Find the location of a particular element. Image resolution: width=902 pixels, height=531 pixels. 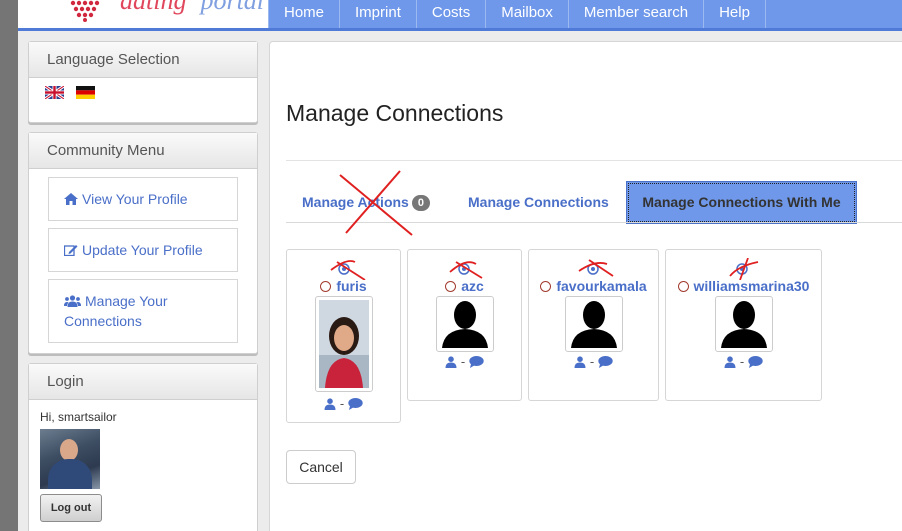

logo-heart-icon is located at coordinates (85, 11).